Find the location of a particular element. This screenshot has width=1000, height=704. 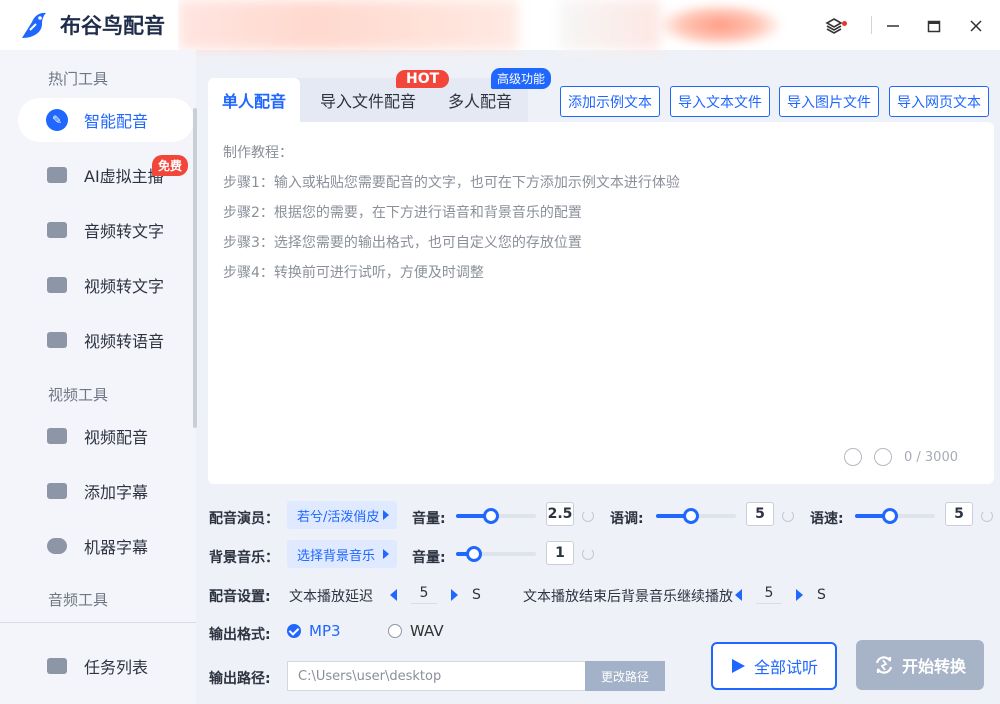

format-label: 输出格式: is located at coordinates (240, 635).